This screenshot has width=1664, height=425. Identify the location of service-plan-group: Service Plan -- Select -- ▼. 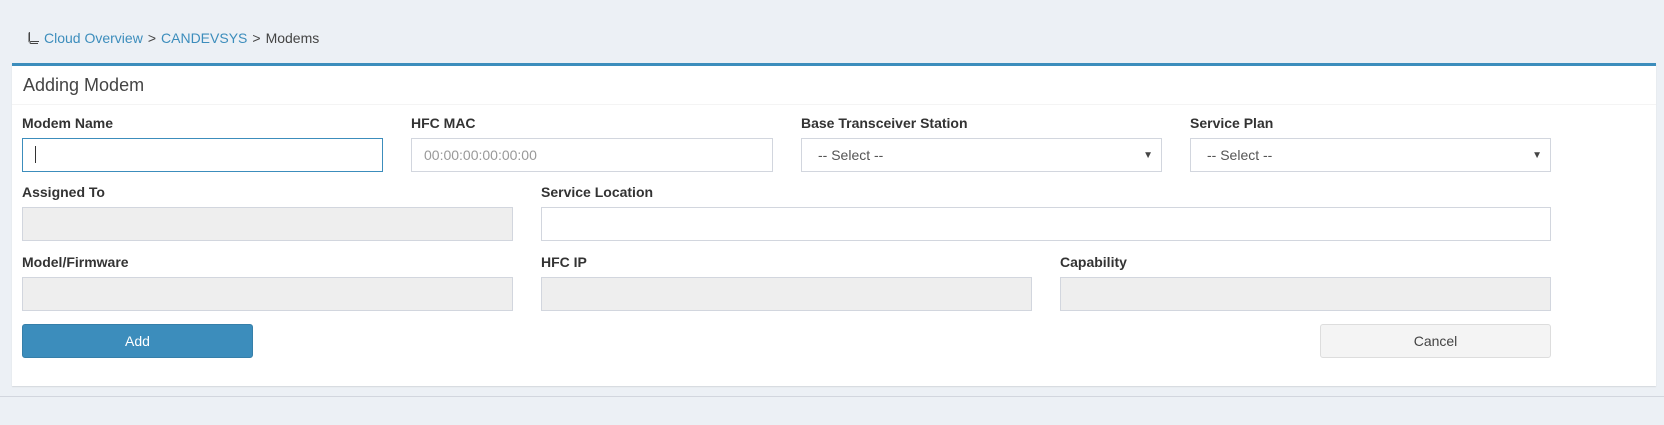
(1370, 143).